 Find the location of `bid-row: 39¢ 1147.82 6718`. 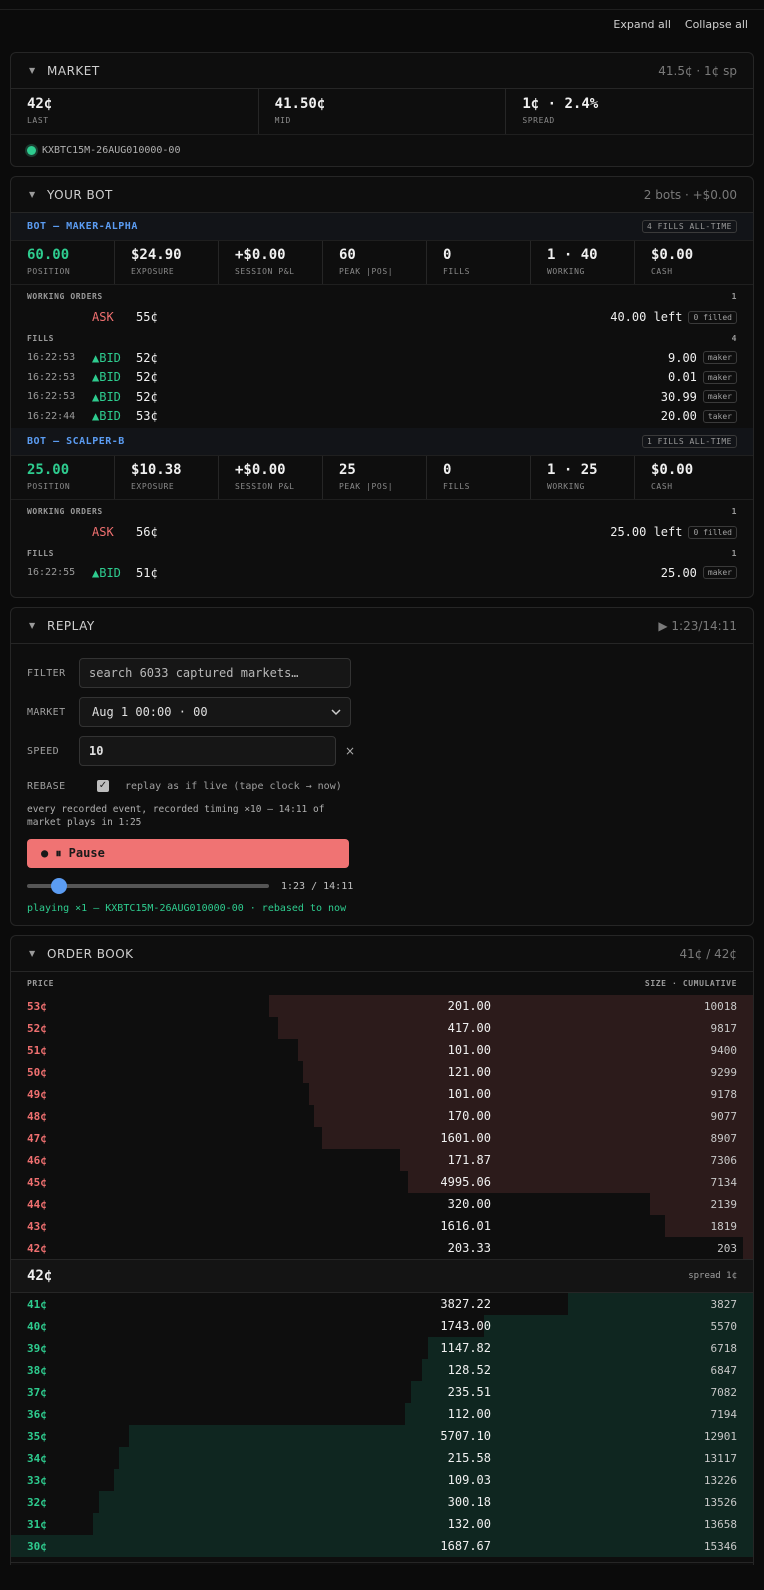

bid-row: 39¢ 1147.82 6718 is located at coordinates (382, 1348).